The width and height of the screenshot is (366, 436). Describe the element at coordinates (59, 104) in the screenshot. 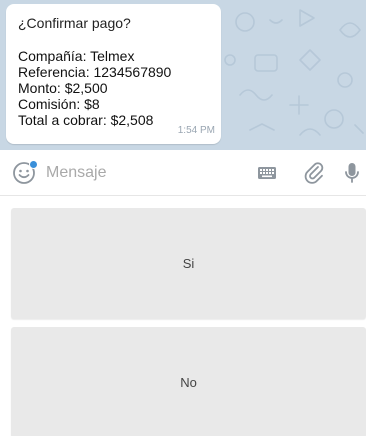

I see `detail-fee: Comisión: $8` at that location.